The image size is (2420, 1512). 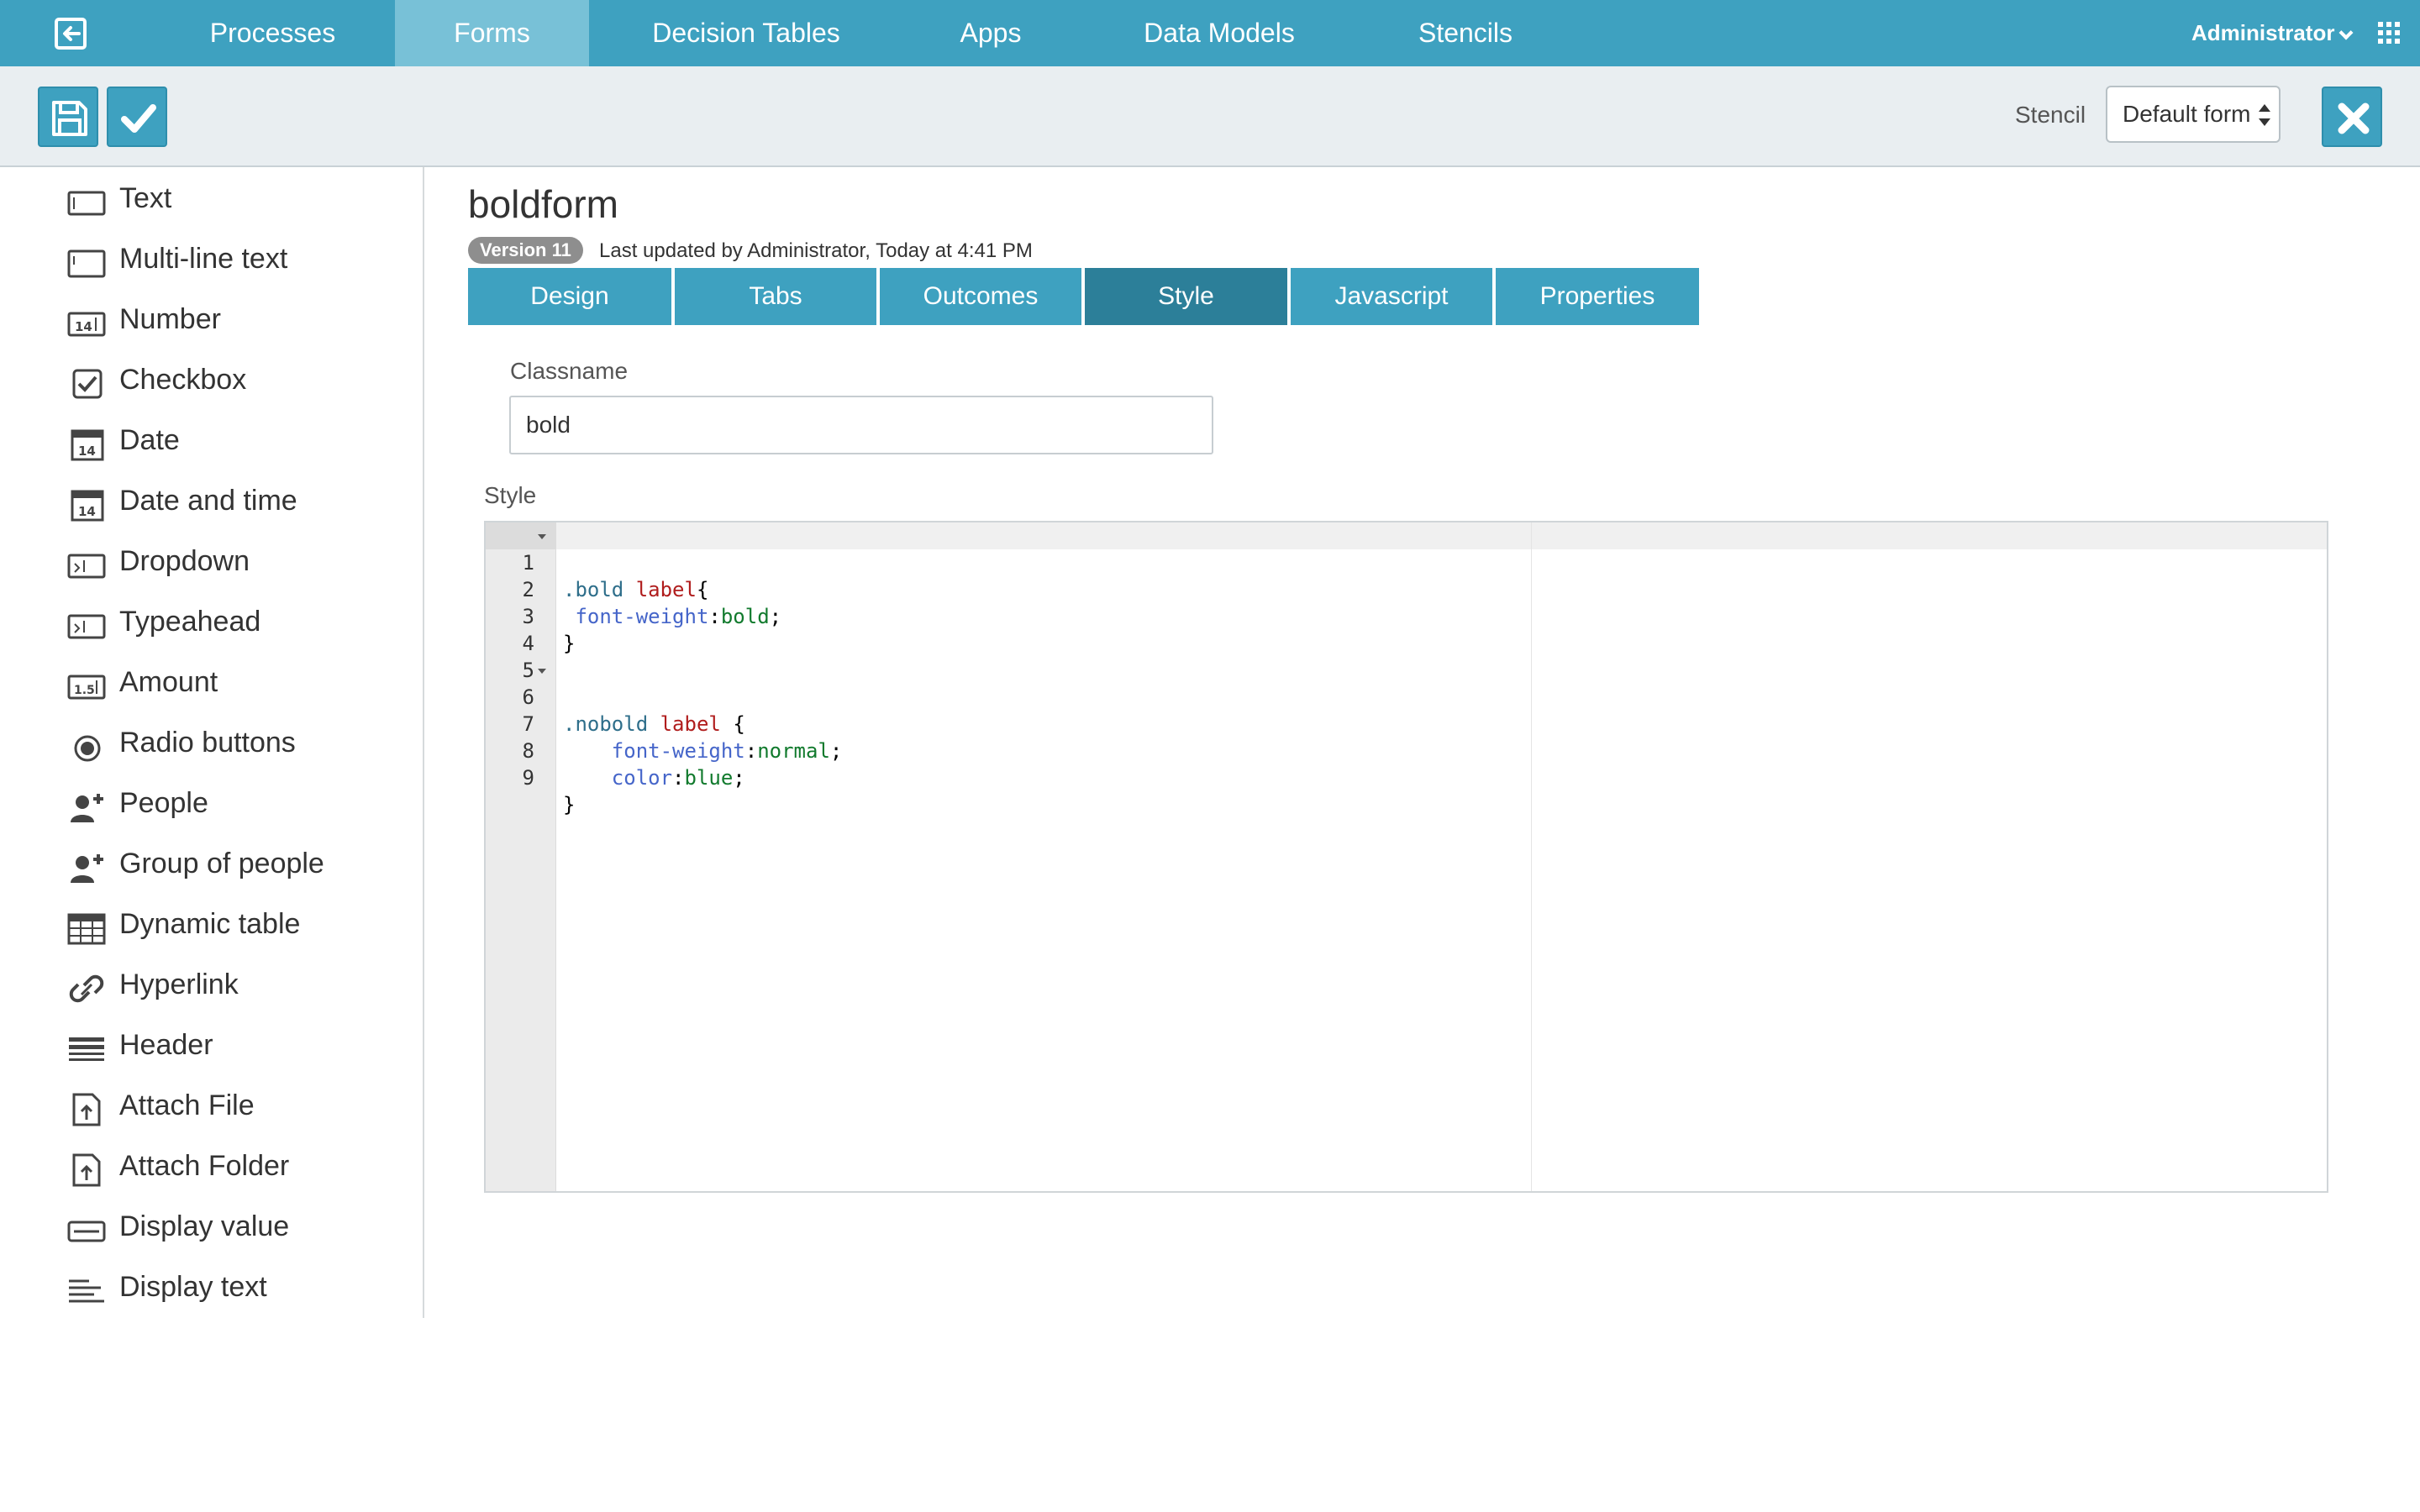 I want to click on code-line: 8 color:blue;, so click(x=1407, y=750).